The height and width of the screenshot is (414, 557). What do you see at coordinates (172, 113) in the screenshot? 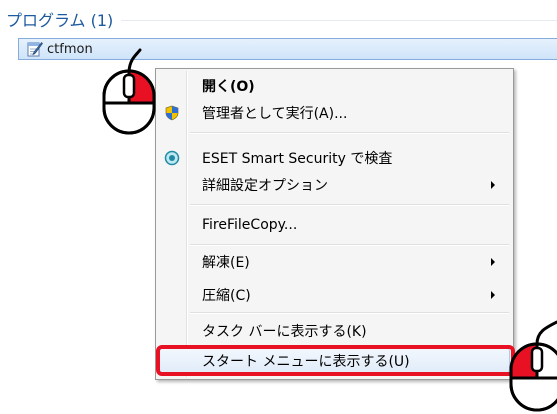
I see `uac-shield-icon` at bounding box center [172, 113].